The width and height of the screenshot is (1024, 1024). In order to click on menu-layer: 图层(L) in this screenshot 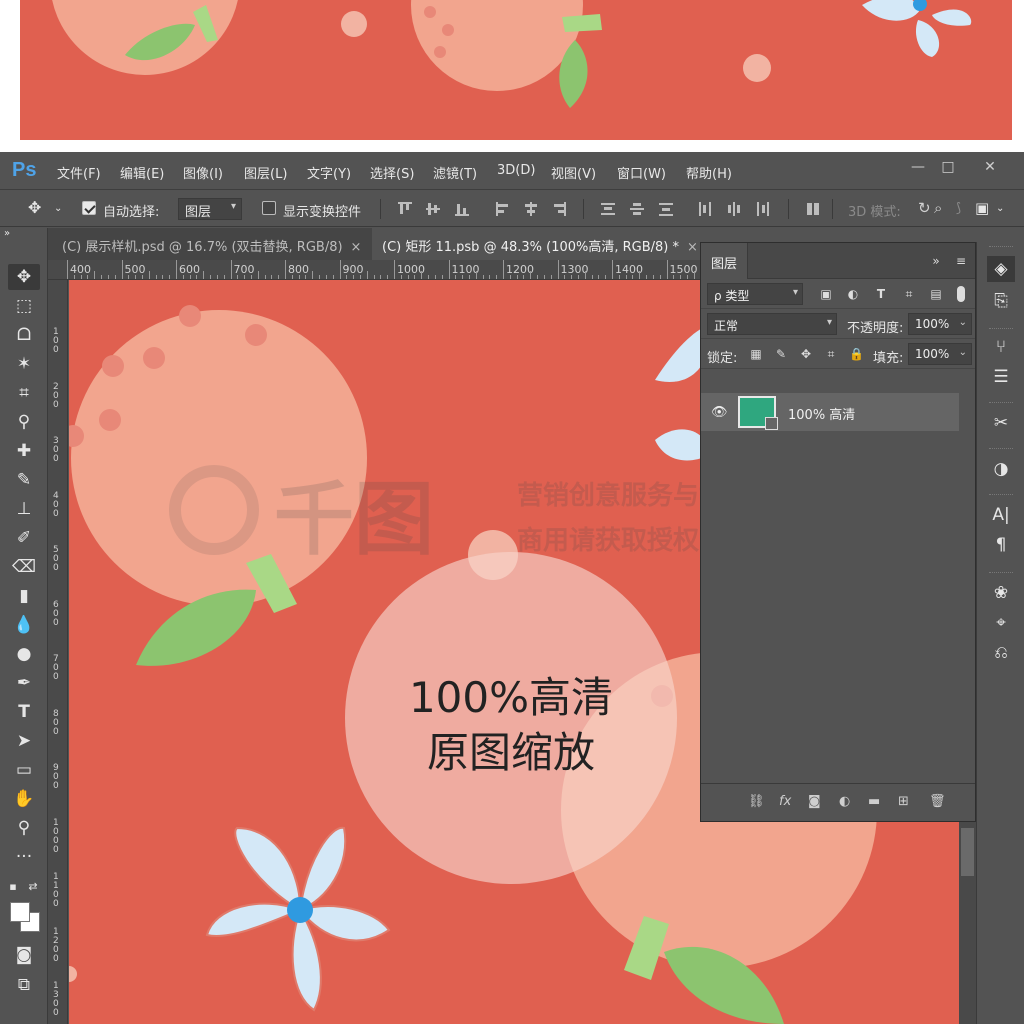, I will do `click(265, 172)`.